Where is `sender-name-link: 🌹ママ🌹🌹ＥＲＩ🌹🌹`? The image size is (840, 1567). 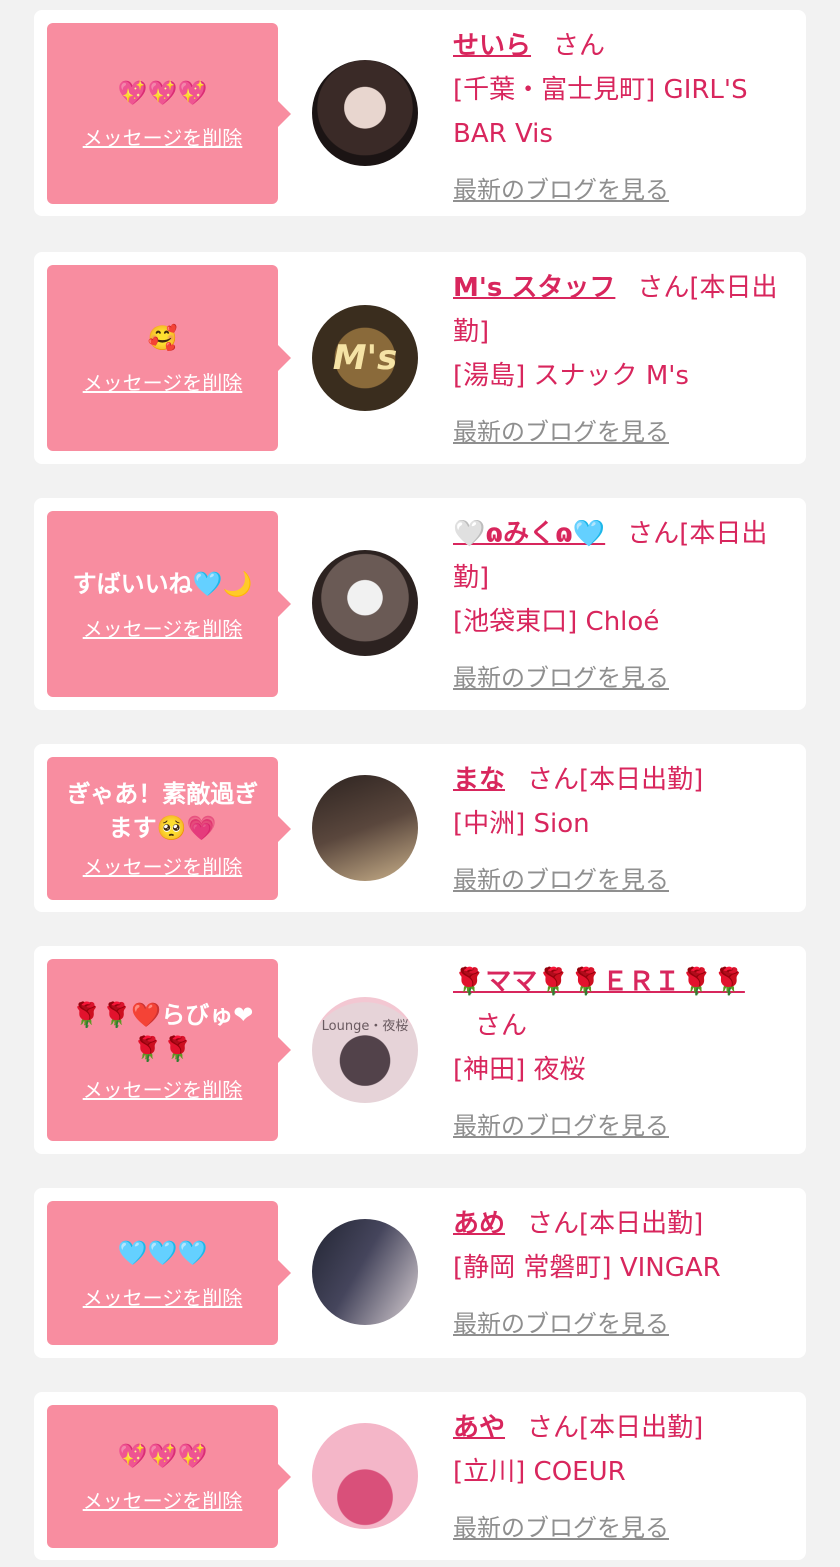 sender-name-link: 🌹ママ🌹🌹ＥＲＩ🌹🌹 is located at coordinates (599, 982).